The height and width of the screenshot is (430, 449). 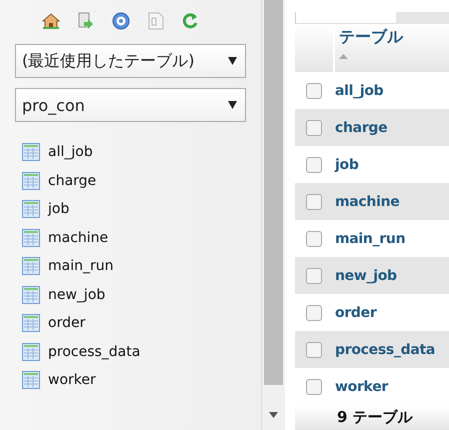 I want to click on sort-ascending-icon, so click(x=343, y=56).